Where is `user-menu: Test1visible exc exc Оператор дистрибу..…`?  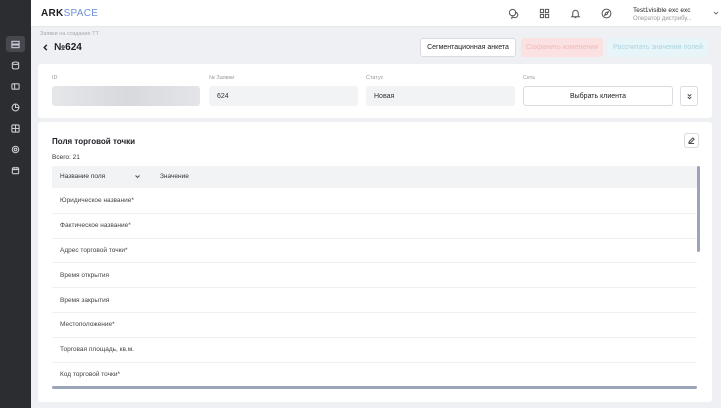
user-menu: Test1visible exc exc Оператор дистрибу..… is located at coordinates (662, 15).